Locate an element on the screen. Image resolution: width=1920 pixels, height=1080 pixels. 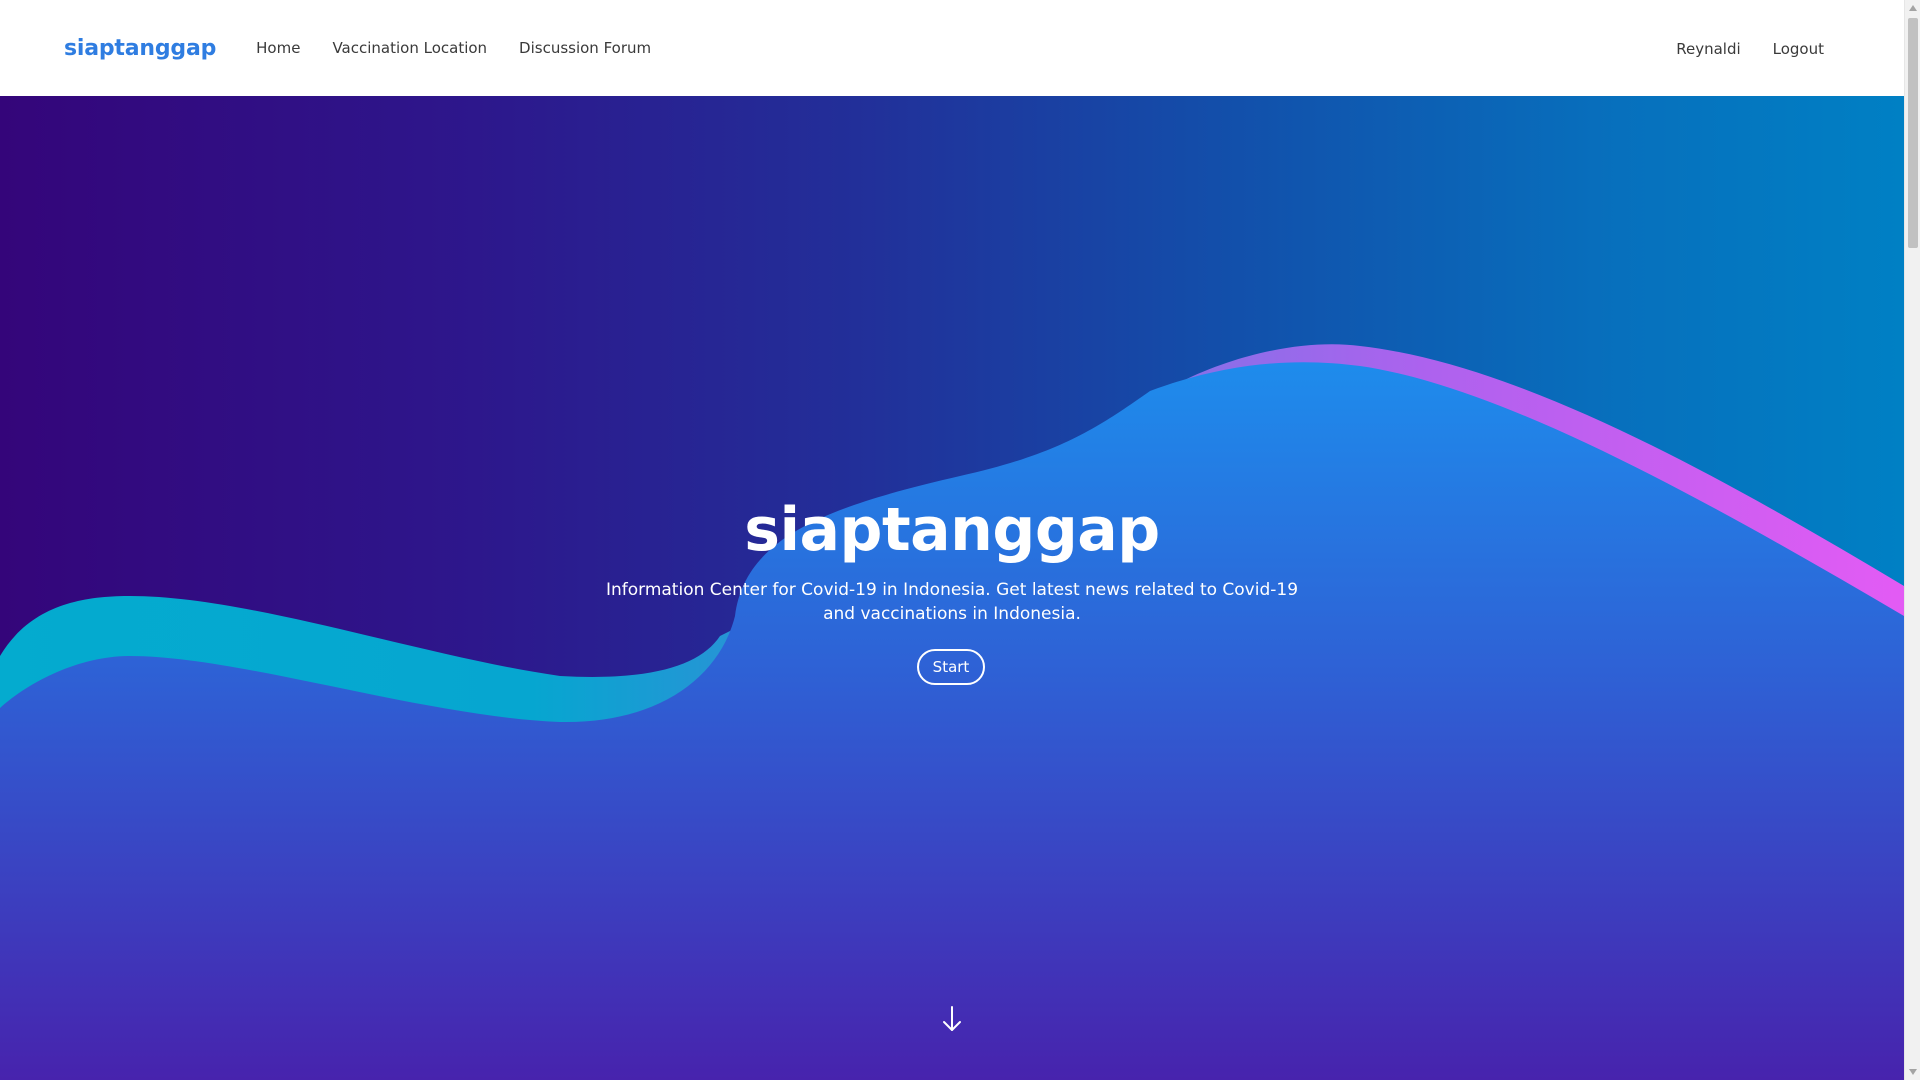
scroll-up-icon is located at coordinates (1912, 8).